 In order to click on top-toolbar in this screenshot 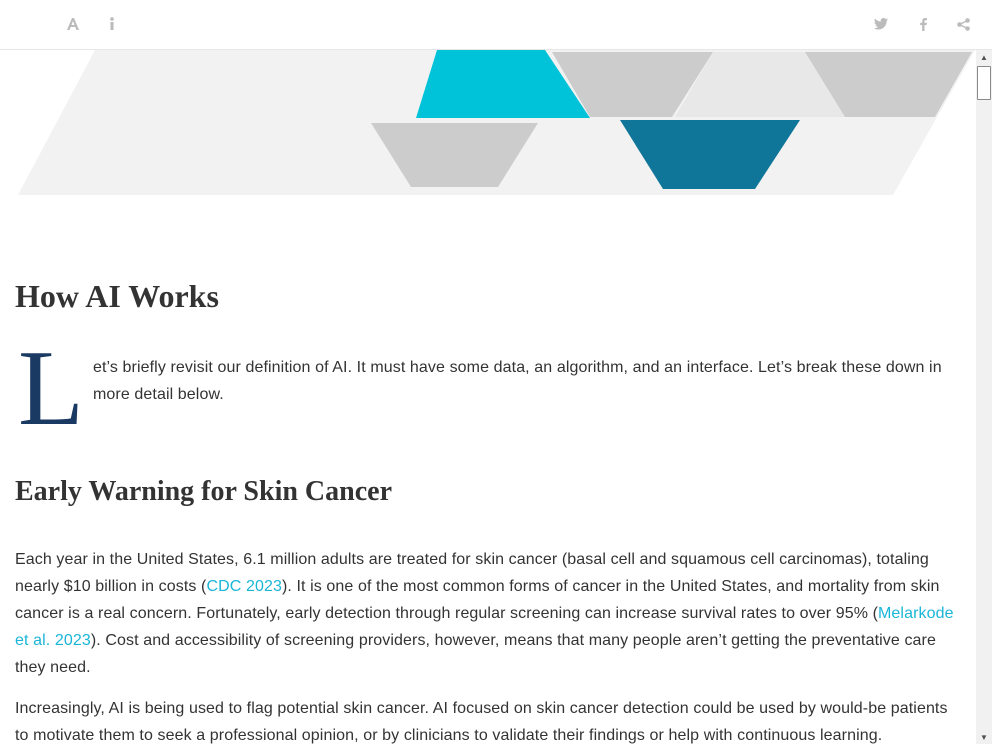, I will do `click(496, 25)`.